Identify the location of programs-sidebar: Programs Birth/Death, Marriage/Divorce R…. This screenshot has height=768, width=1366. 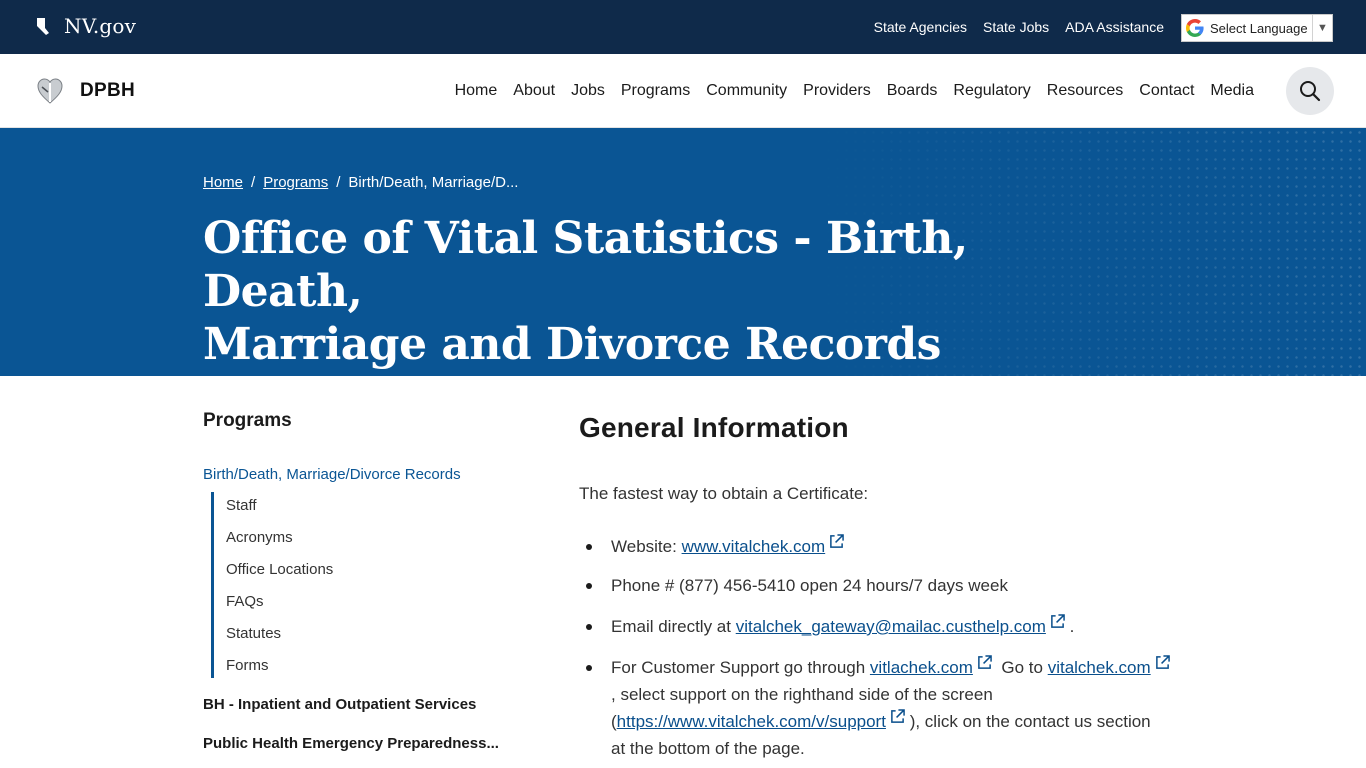
(373, 581).